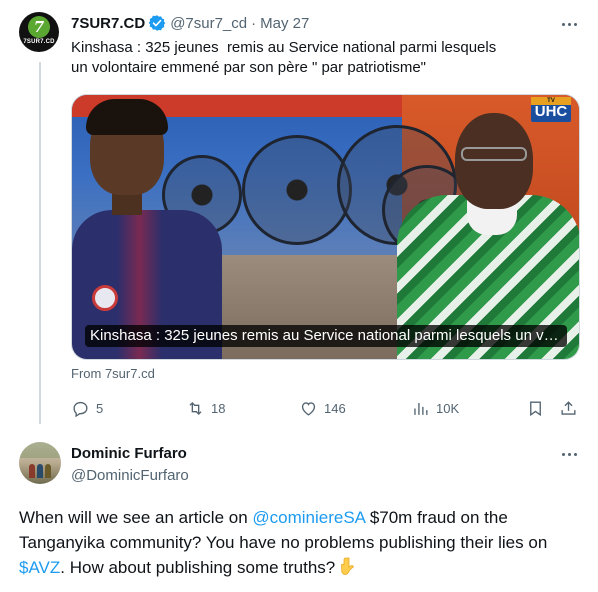 The width and height of the screenshot is (598, 592). What do you see at coordinates (284, 23) in the screenshot?
I see `tweet-date: May 27` at bounding box center [284, 23].